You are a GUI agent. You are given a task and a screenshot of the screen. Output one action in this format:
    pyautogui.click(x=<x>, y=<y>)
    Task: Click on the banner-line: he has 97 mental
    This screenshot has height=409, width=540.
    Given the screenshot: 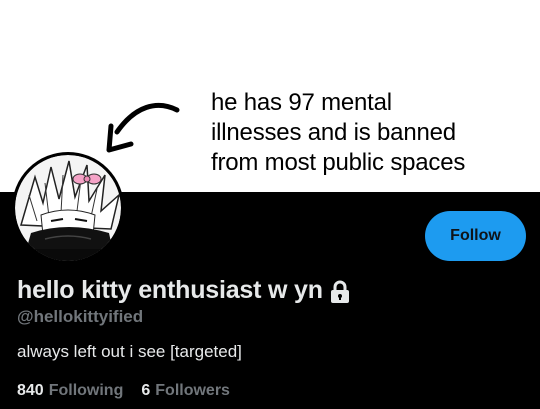 What is the action you would take?
    pyautogui.click(x=301, y=102)
    